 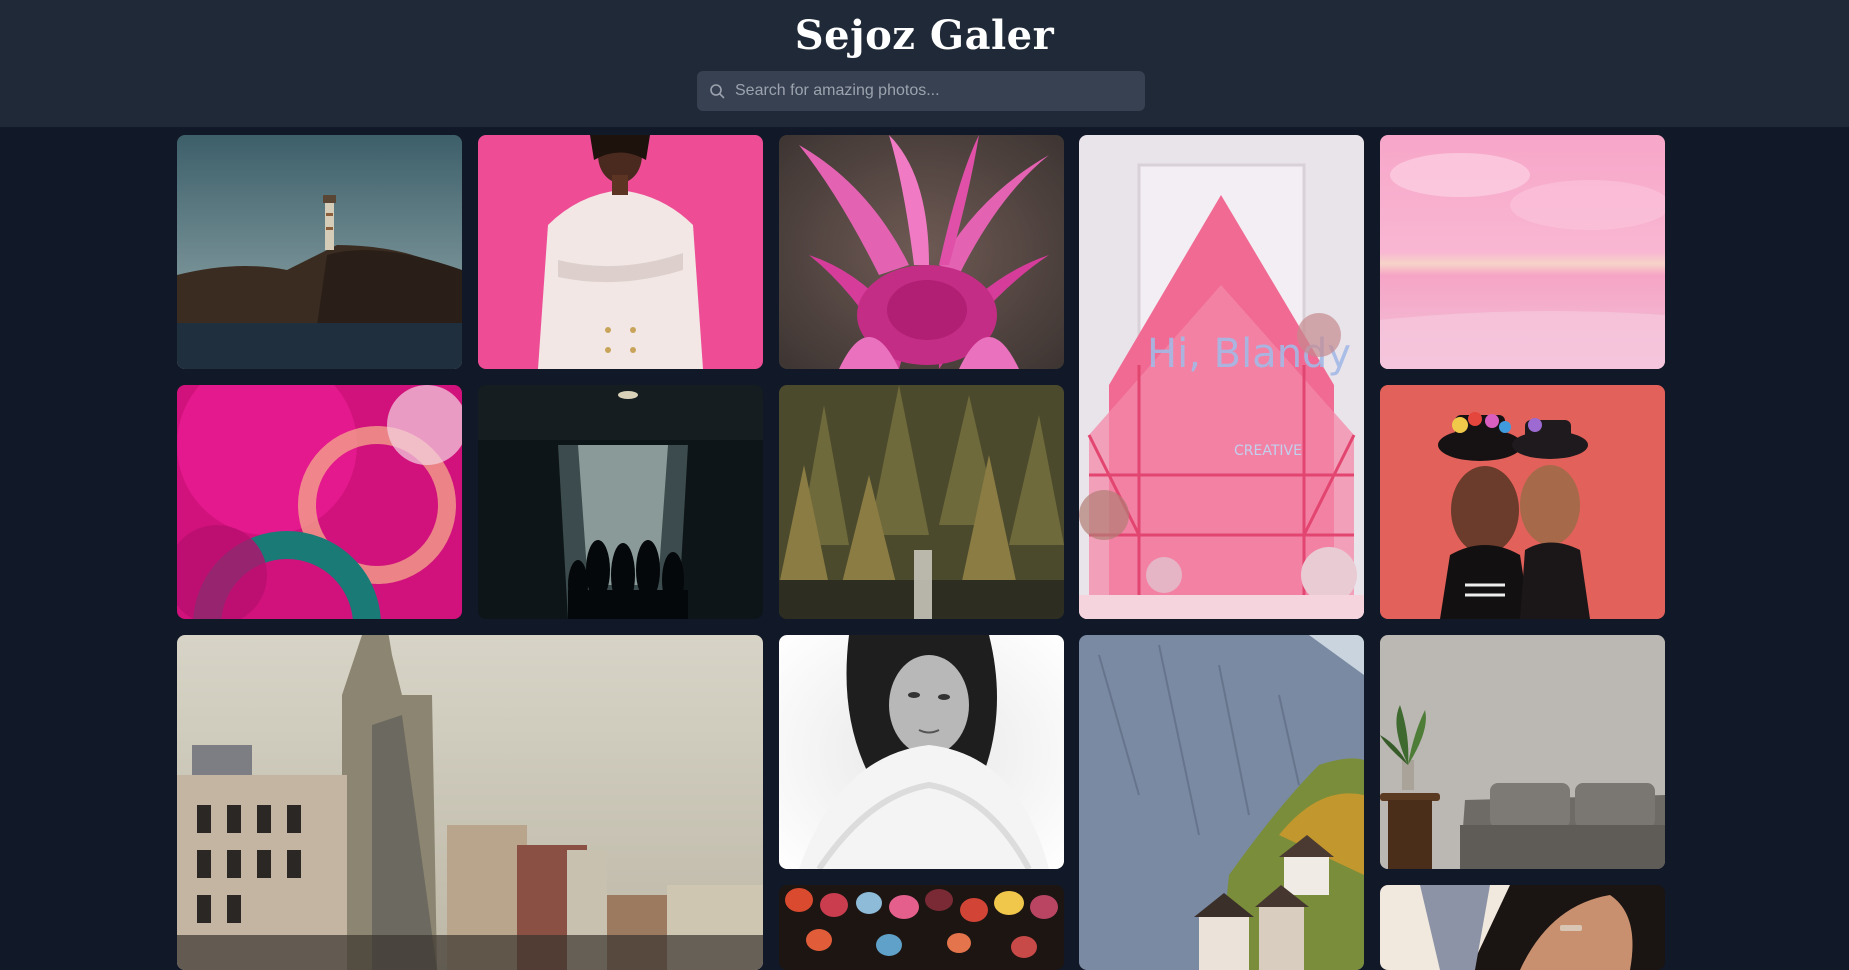 I want to click on svg-text: CREATIVE, so click(x=1268, y=451).